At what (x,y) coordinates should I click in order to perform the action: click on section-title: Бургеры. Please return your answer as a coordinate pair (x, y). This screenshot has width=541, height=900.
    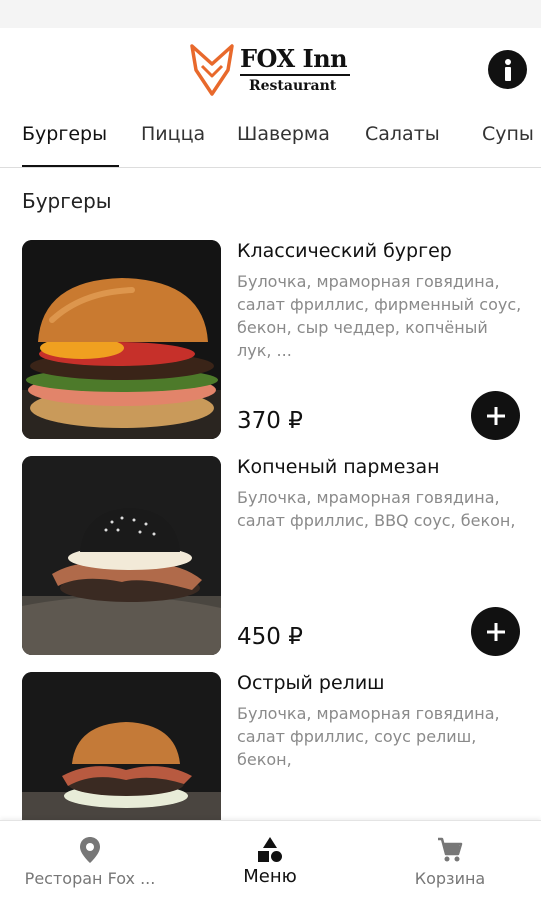
    Looking at the image, I should click on (67, 201).